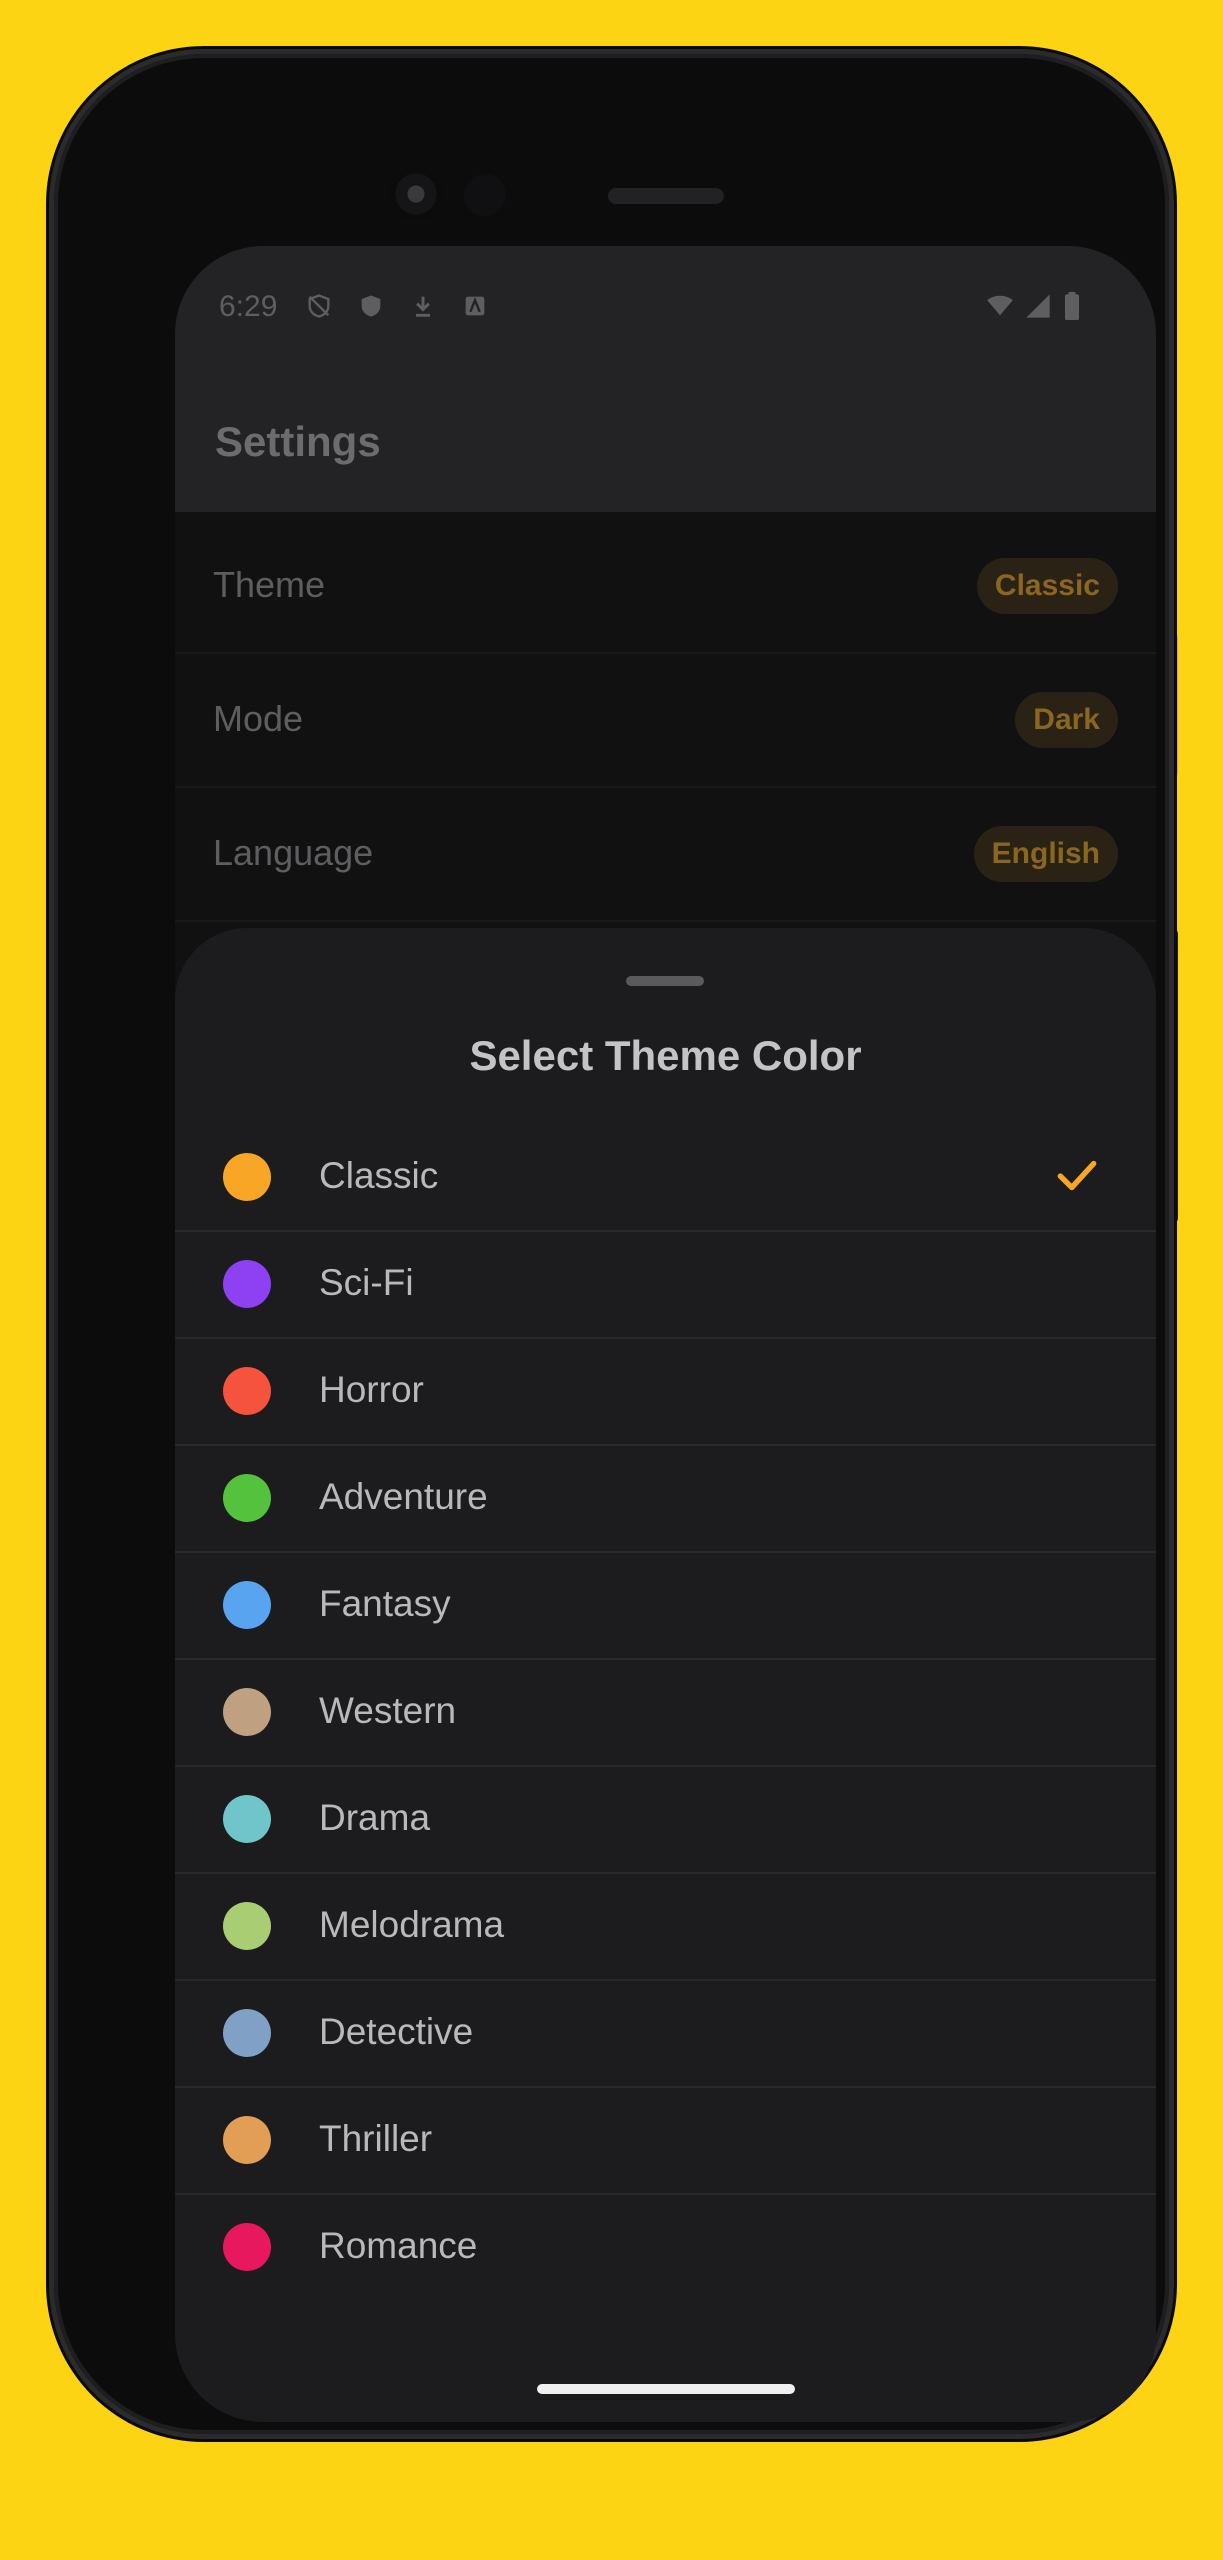 Image resolution: width=1223 pixels, height=2560 pixels. Describe the element at coordinates (403, 1496) in the screenshot. I see `theme-option-label: Adventure` at that location.